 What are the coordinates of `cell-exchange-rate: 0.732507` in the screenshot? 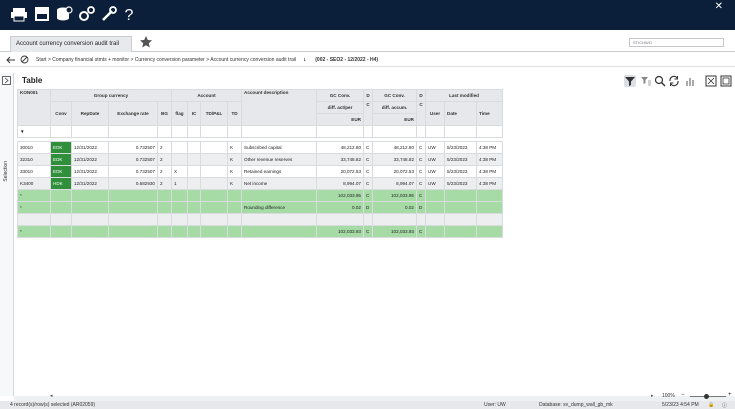 It's located at (133, 159).